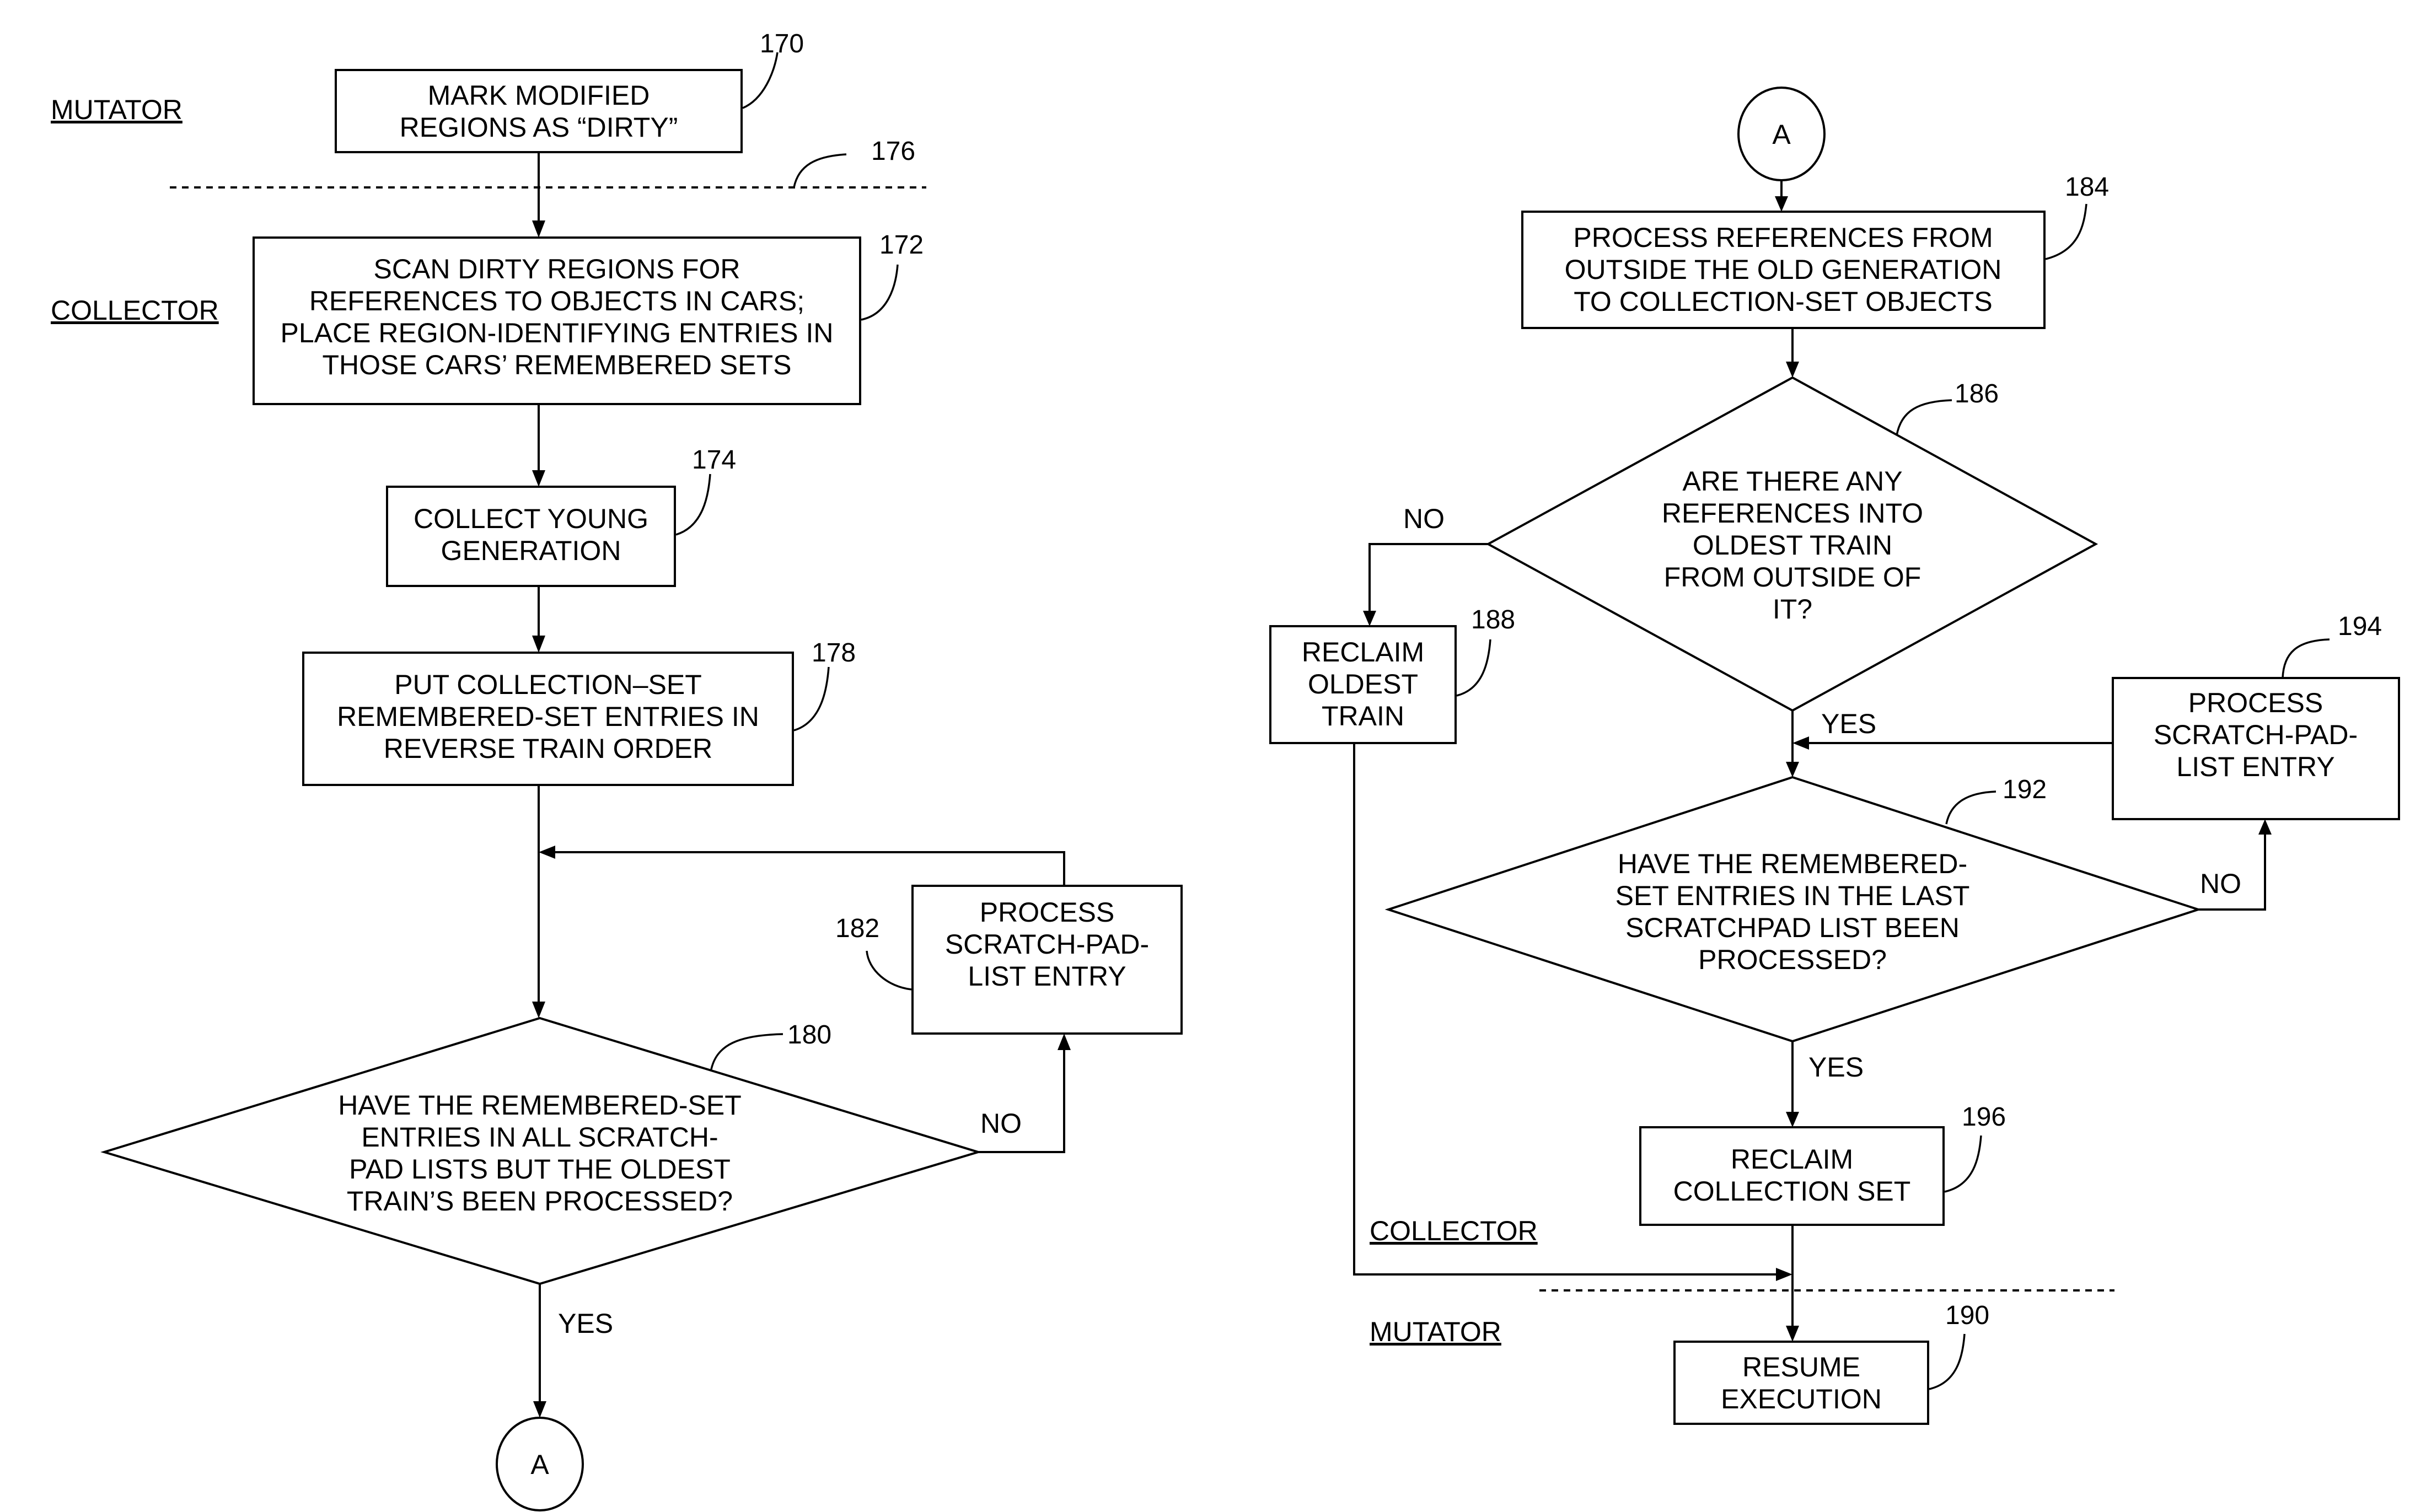 The image size is (2426, 1512). What do you see at coordinates (1363, 716) in the screenshot?
I see `step-188-line-3: TRAIN` at bounding box center [1363, 716].